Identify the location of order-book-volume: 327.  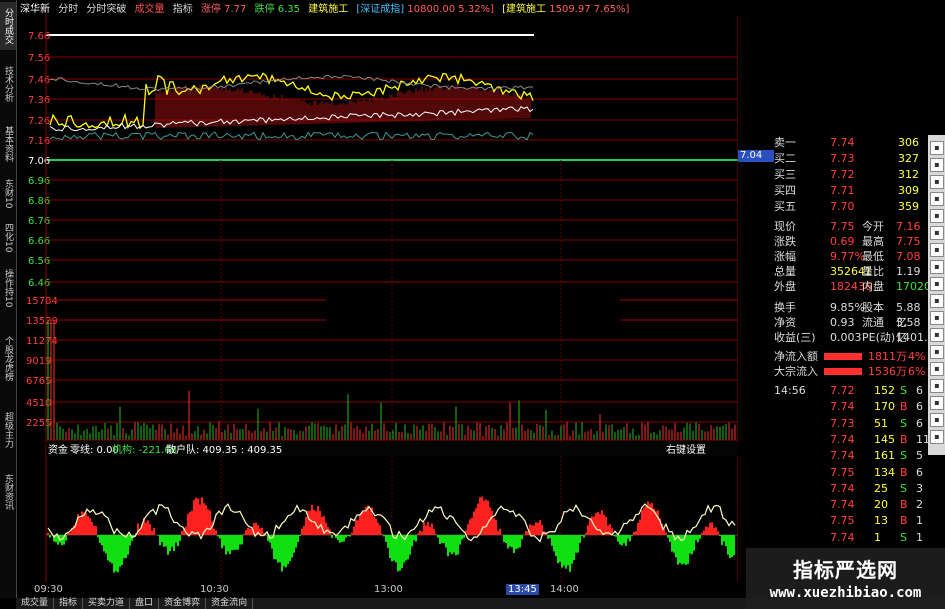
(908, 158).